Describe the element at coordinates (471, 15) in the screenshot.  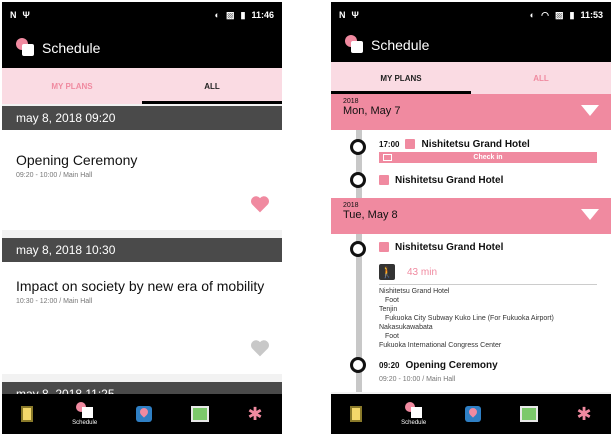
I see `status-bar: N Ψ ◐ ◠ ▨ ▮ 11:53` at that location.